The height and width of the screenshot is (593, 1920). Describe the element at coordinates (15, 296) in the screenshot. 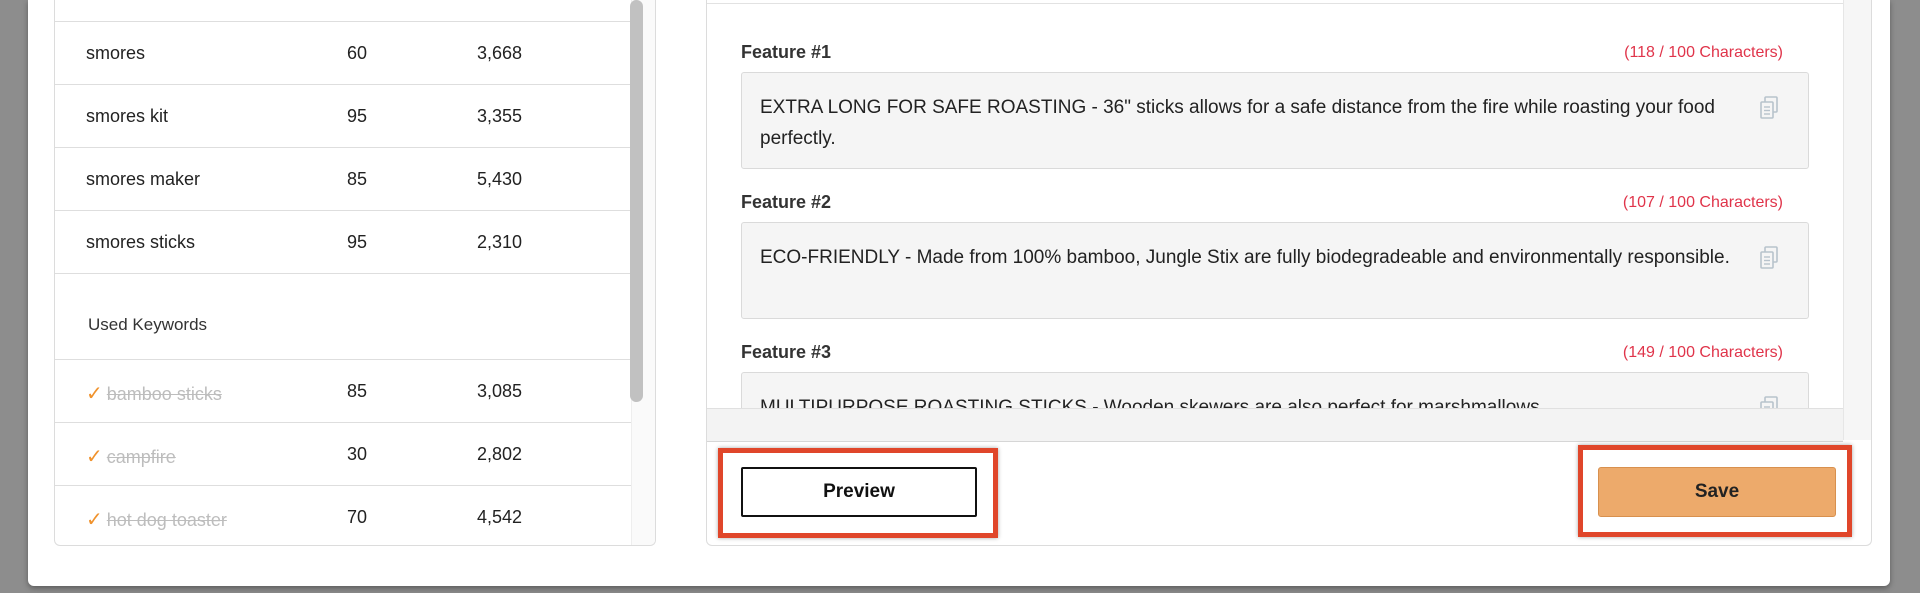

I see `page-backdrop-left` at that location.